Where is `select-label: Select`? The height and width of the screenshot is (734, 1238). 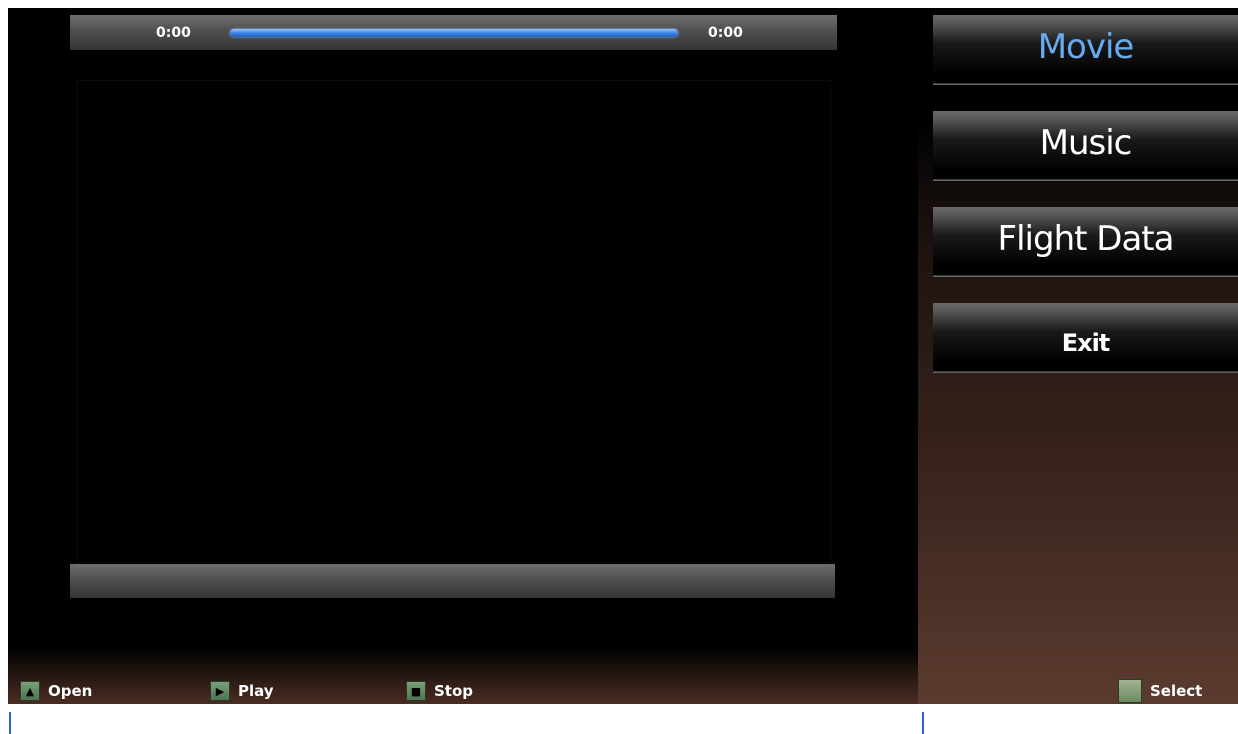 select-label: Select is located at coordinates (1176, 691).